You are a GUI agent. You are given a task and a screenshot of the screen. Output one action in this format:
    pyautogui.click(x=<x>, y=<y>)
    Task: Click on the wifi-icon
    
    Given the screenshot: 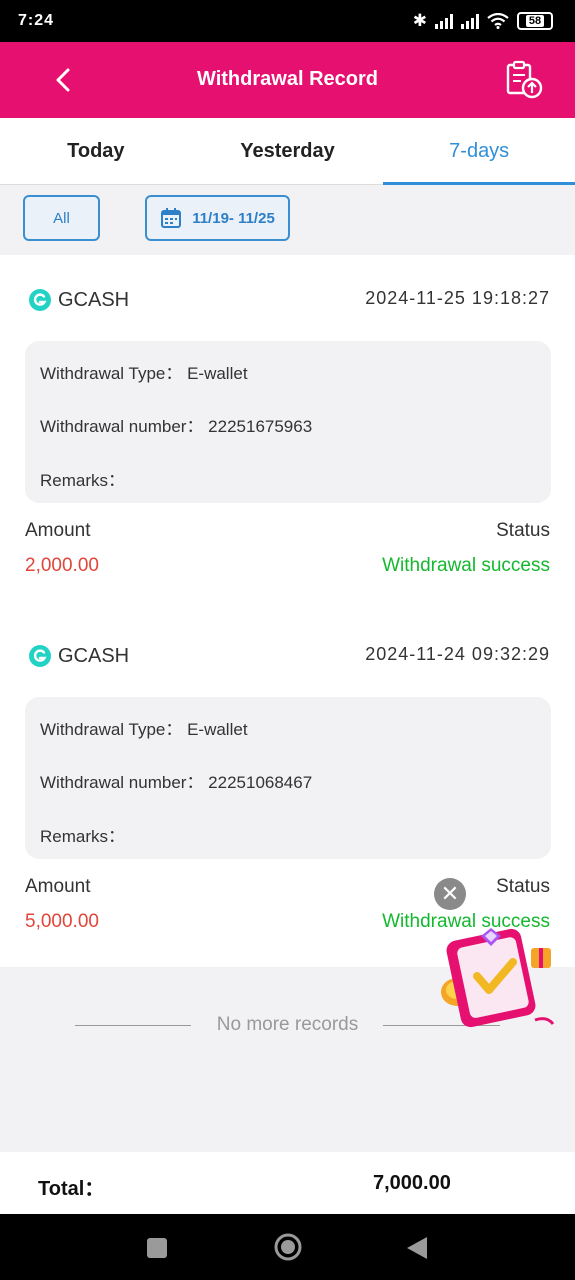 What is the action you would take?
    pyautogui.click(x=498, y=21)
    